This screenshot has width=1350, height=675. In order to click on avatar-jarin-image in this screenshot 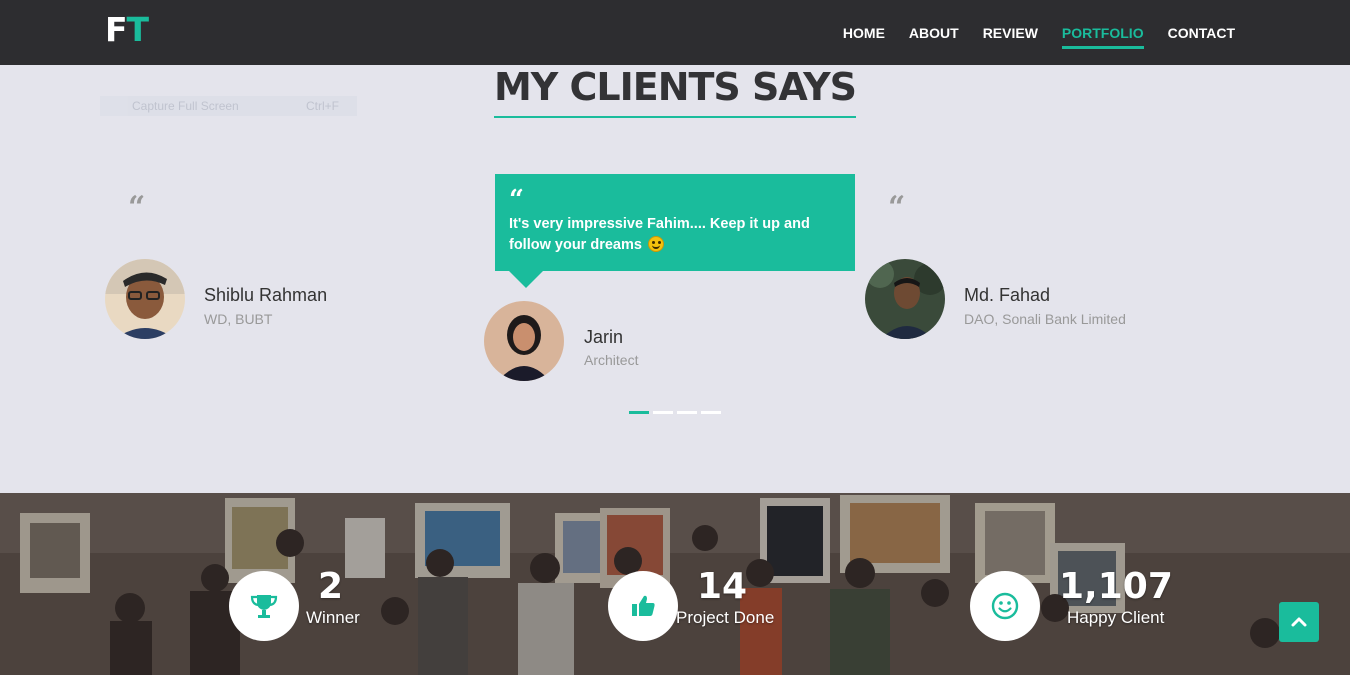, I will do `click(524, 341)`.